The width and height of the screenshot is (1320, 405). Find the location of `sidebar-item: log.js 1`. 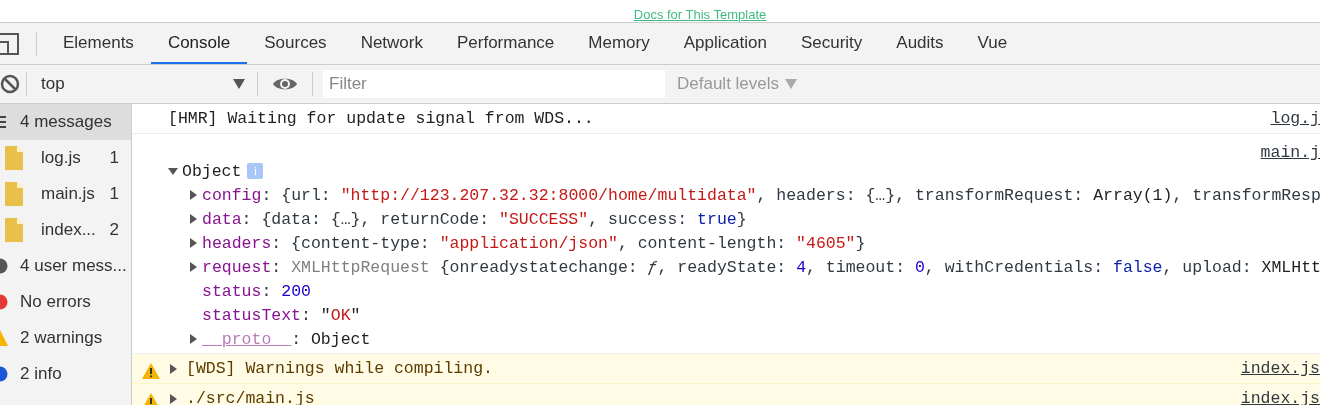

sidebar-item: log.js 1 is located at coordinates (65, 158).